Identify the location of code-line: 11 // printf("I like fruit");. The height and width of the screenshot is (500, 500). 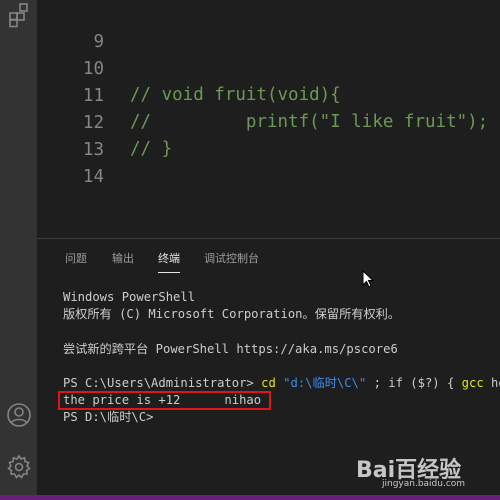
(268, 94).